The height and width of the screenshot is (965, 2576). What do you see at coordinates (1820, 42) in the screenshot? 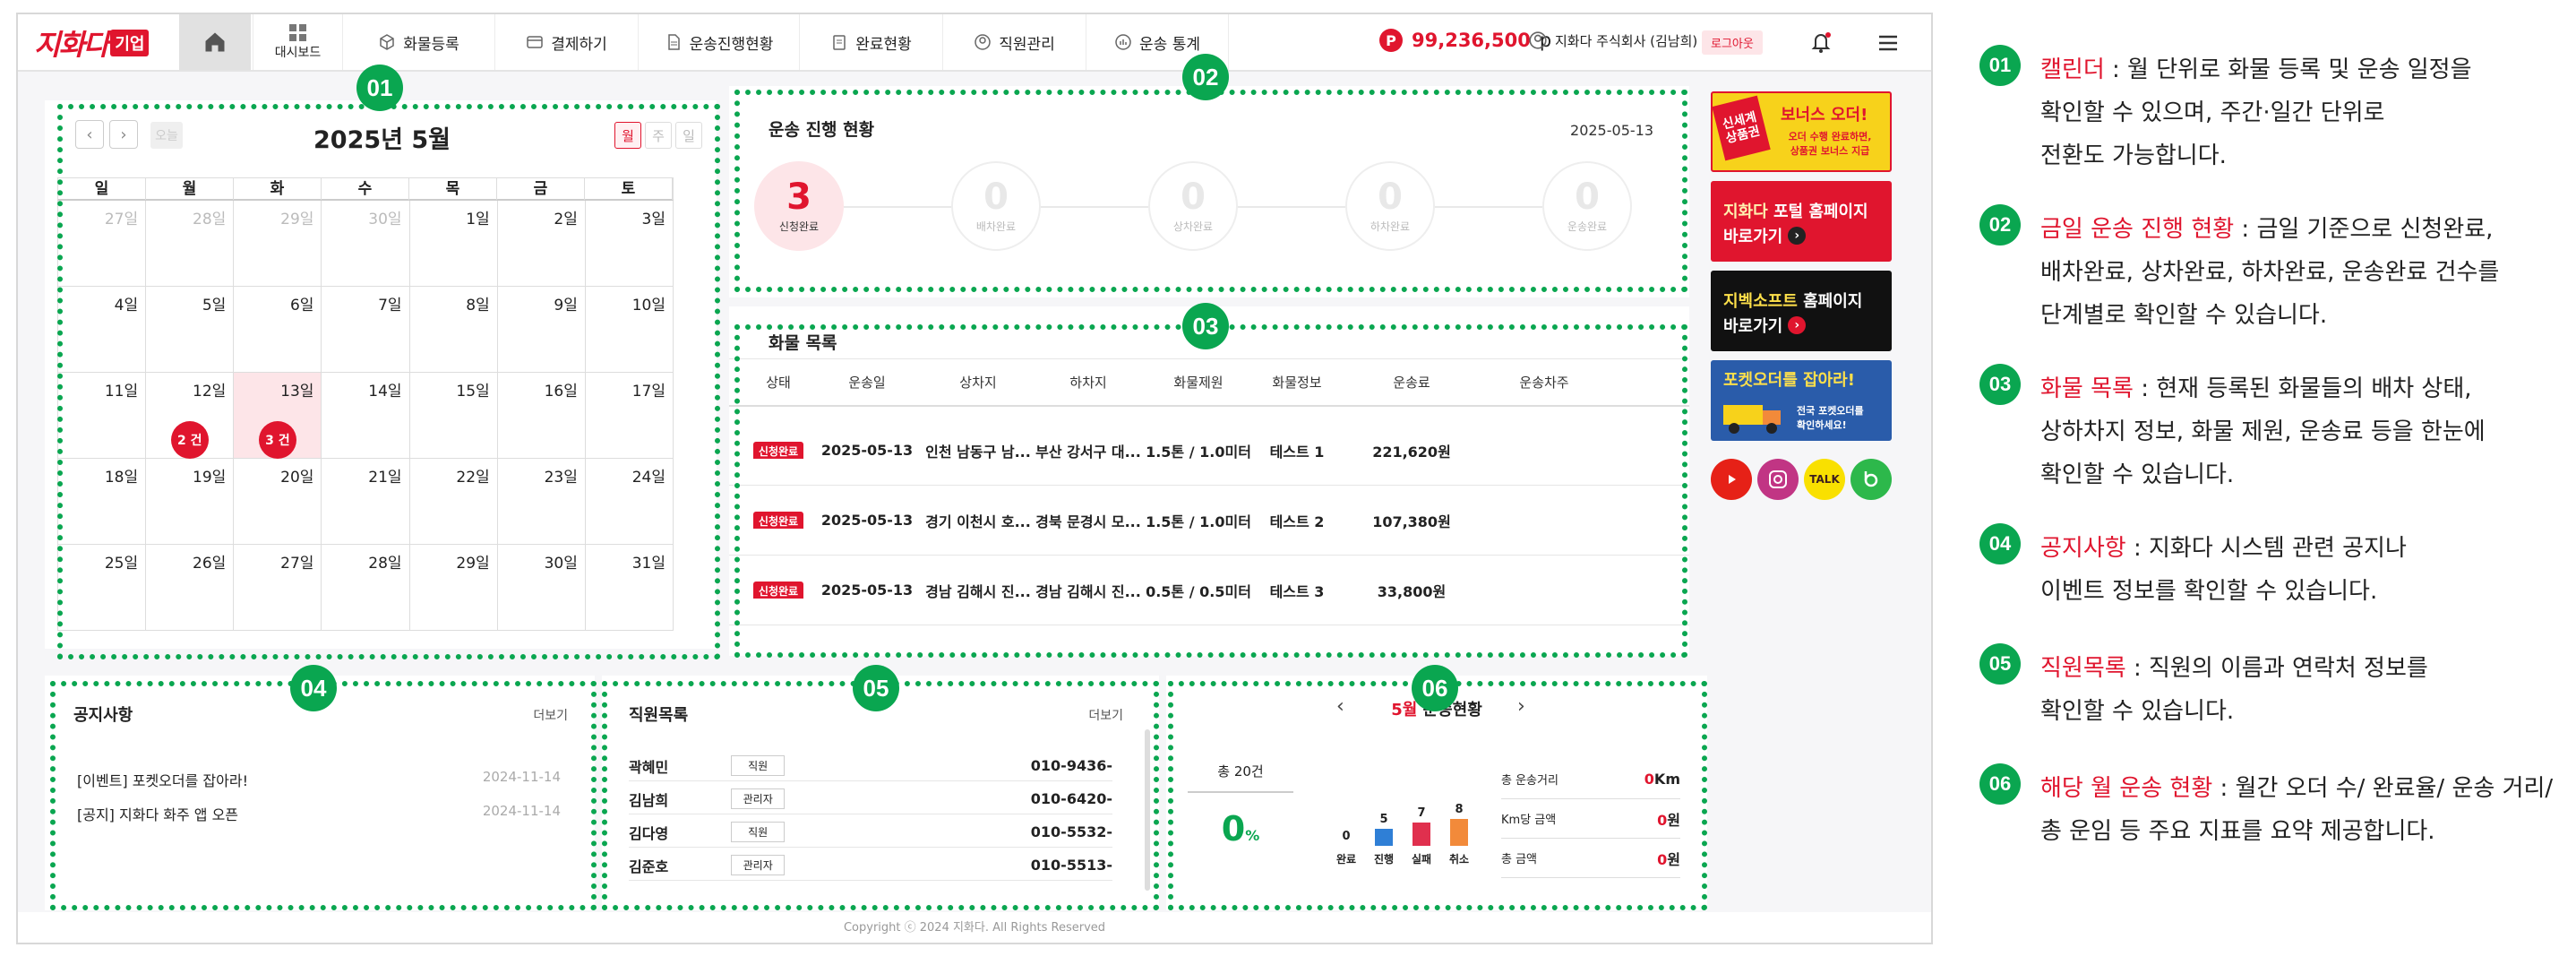
I see `bell-icon` at bounding box center [1820, 42].